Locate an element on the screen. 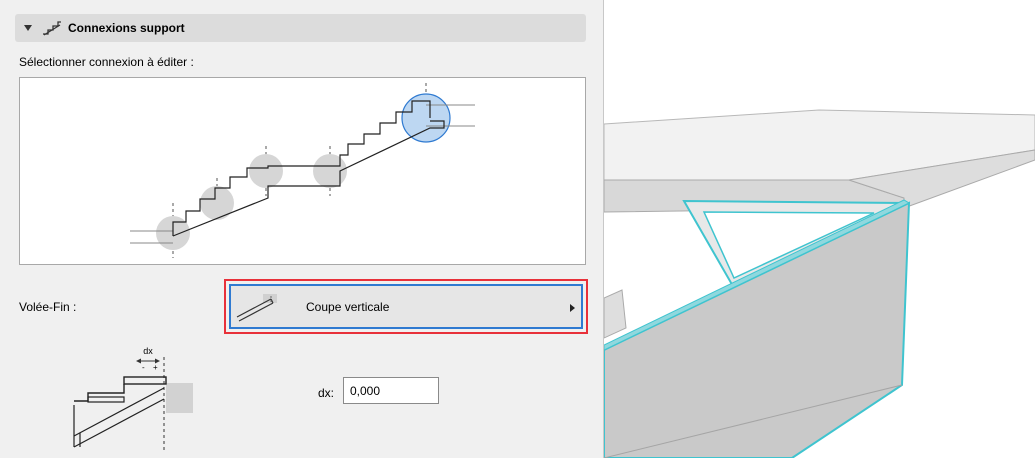 The width and height of the screenshot is (1035, 458). dx-input is located at coordinates (391, 390).